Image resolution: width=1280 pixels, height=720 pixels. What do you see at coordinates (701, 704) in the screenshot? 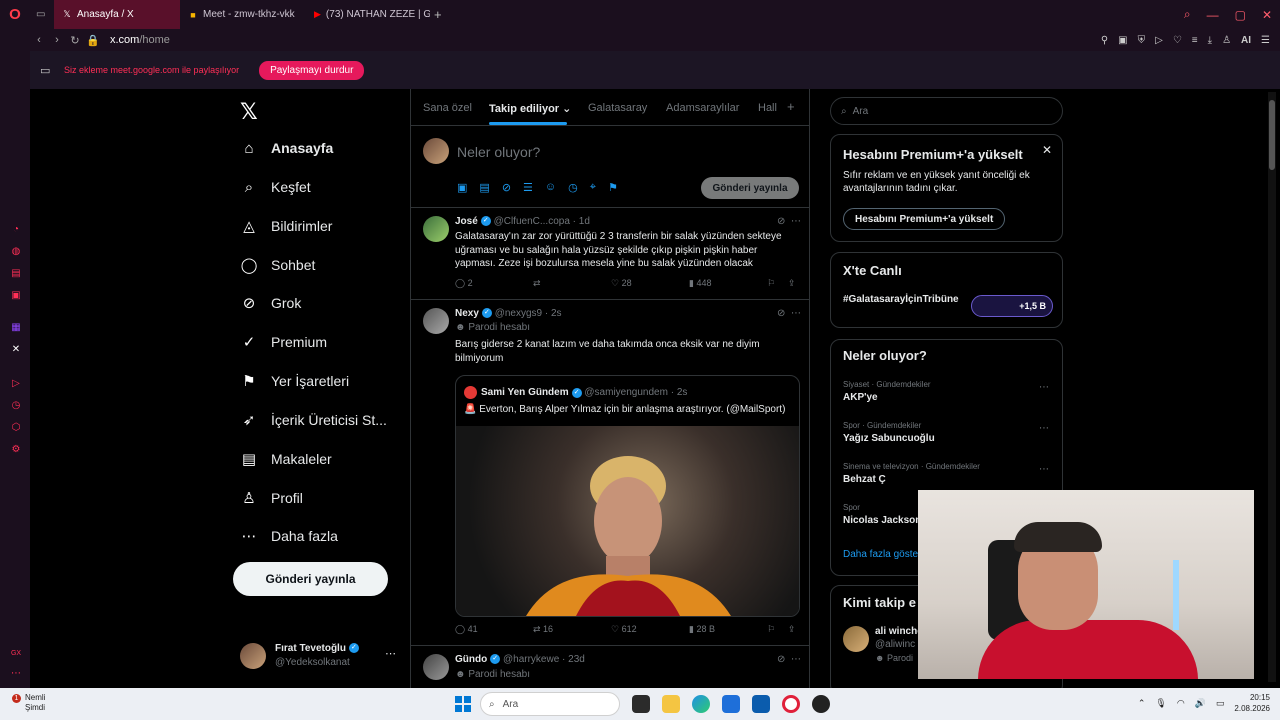
I see `edge-icon` at bounding box center [701, 704].